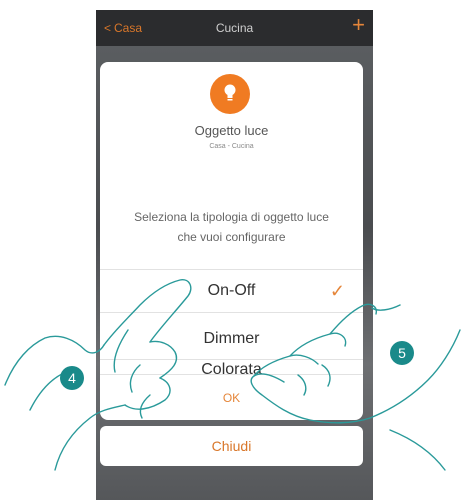 This screenshot has width=473, height=500. What do you see at coordinates (231, 398) in the screenshot?
I see `ok-button: OK` at bounding box center [231, 398].